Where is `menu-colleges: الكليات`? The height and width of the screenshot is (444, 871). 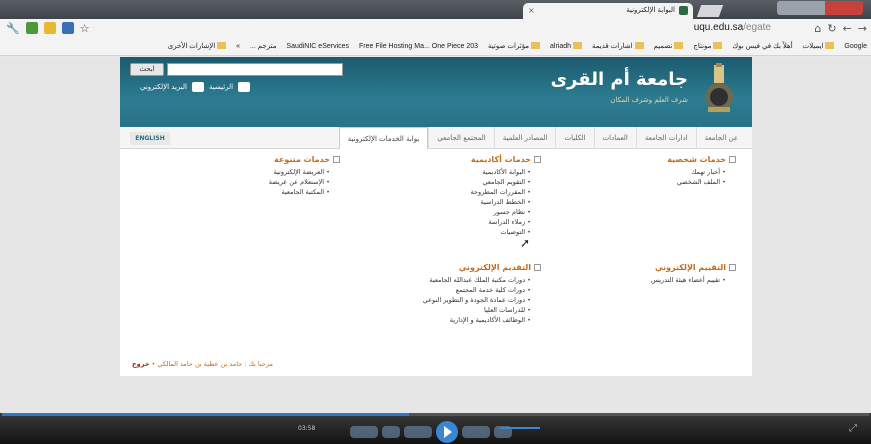
menu-colleges: الكليات is located at coordinates (574, 138).